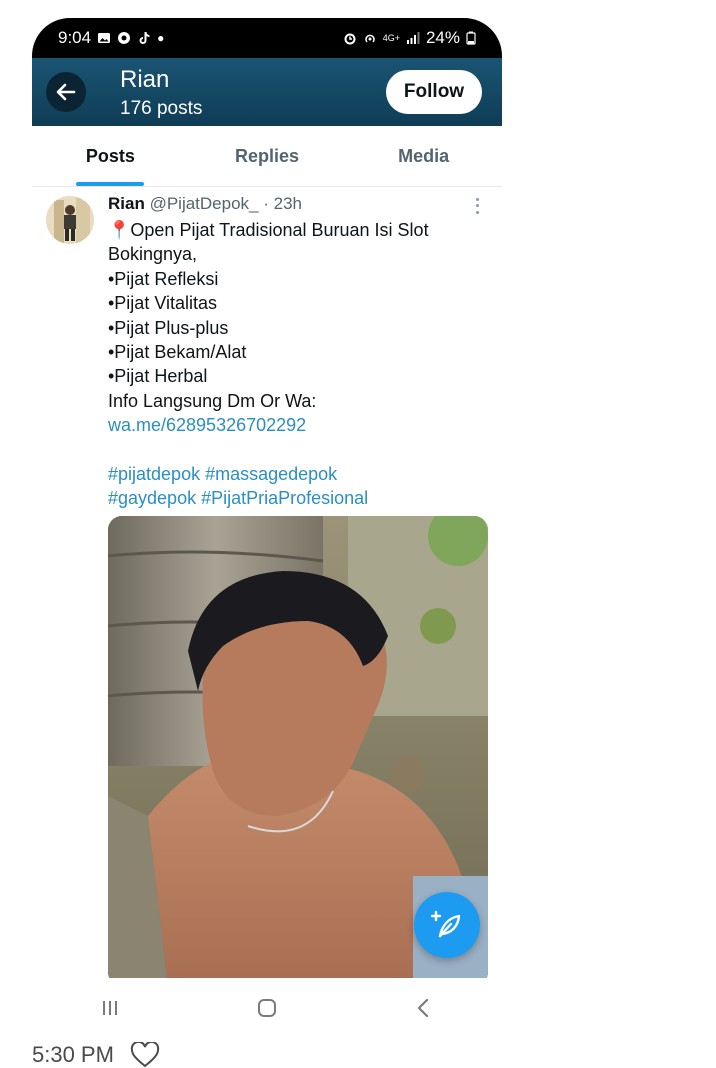 Image resolution: width=716 pixels, height=1068 pixels. What do you see at coordinates (424, 1008) in the screenshot?
I see `back-nav-icon` at bounding box center [424, 1008].